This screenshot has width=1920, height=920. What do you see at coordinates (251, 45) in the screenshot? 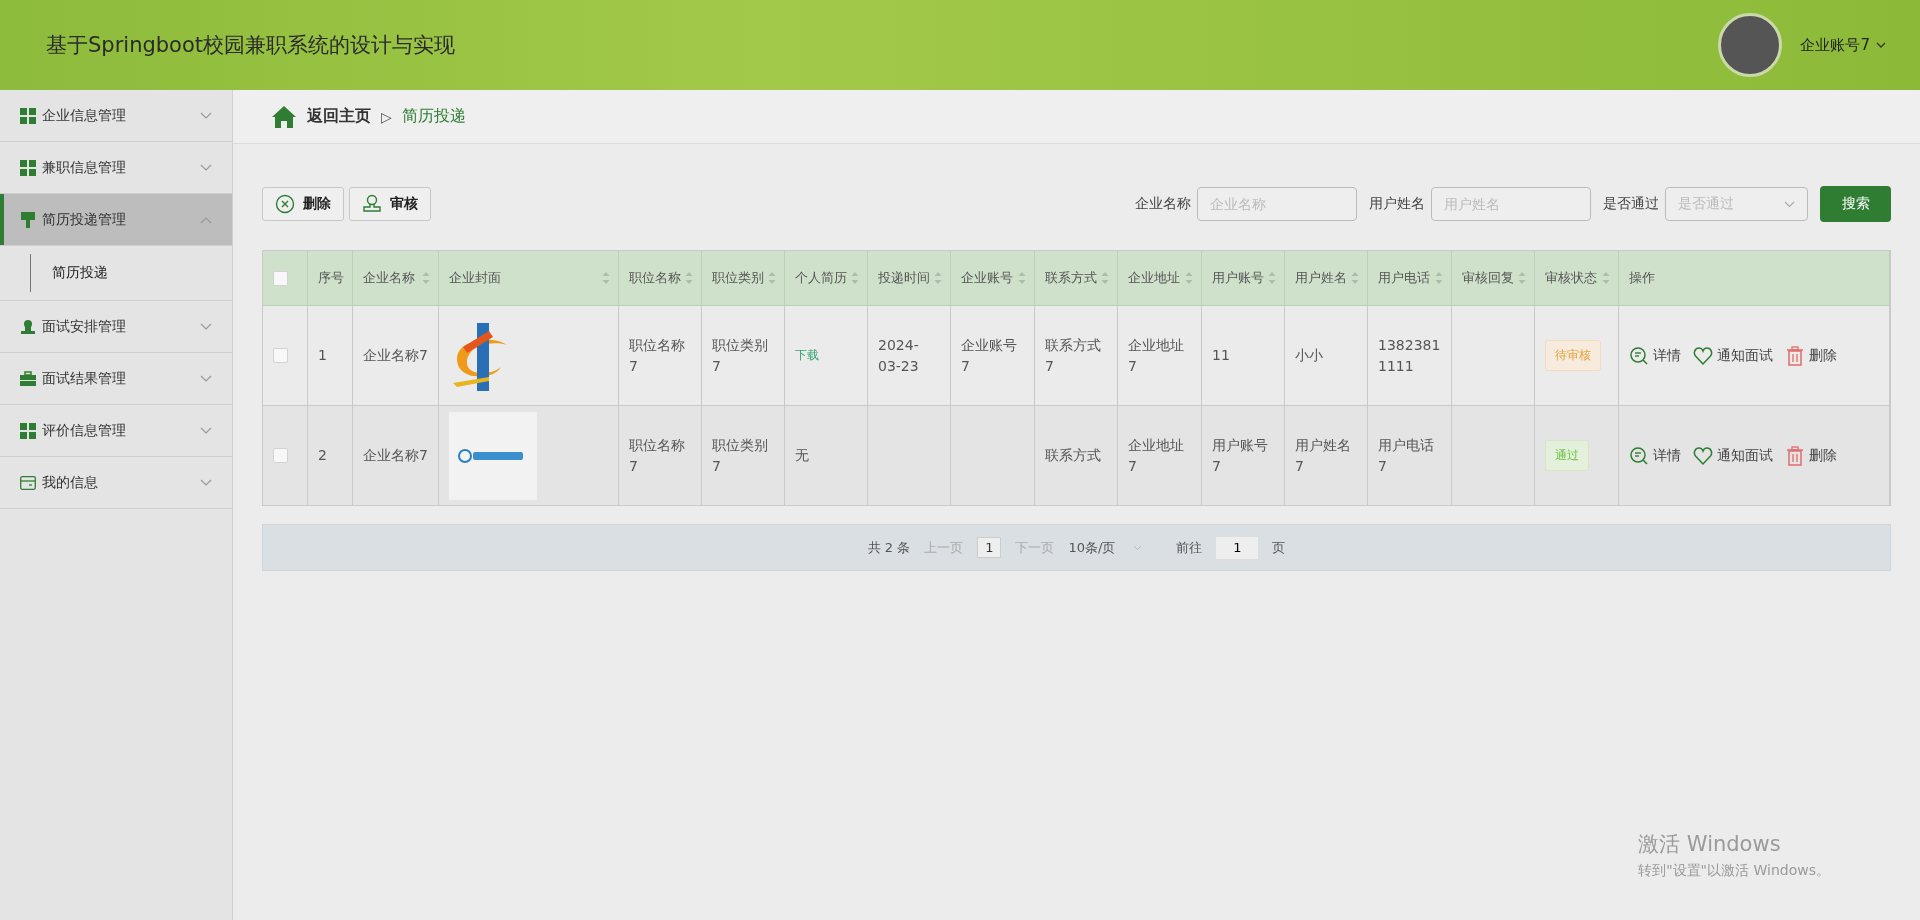
I see `app-title: 基于Springboot校园兼职系统的设计与实现` at bounding box center [251, 45].